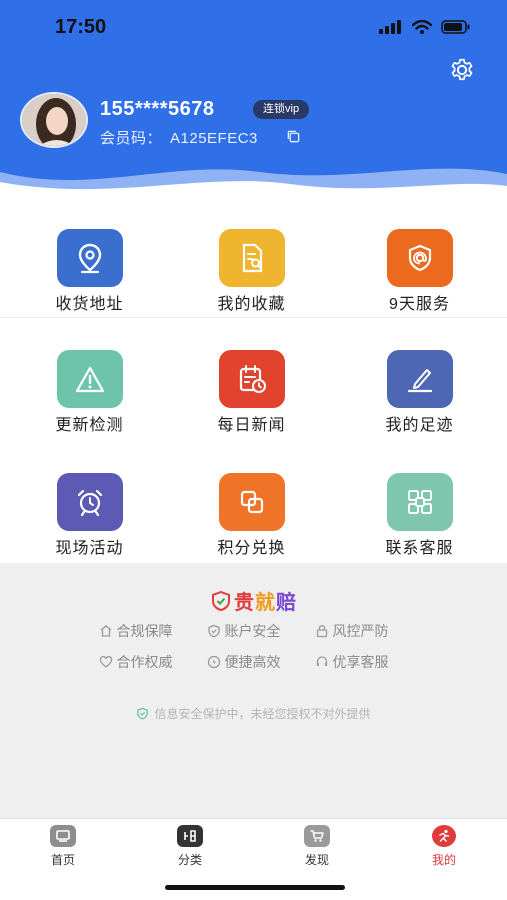  I want to click on tab-mine: 我的, so click(444, 846).